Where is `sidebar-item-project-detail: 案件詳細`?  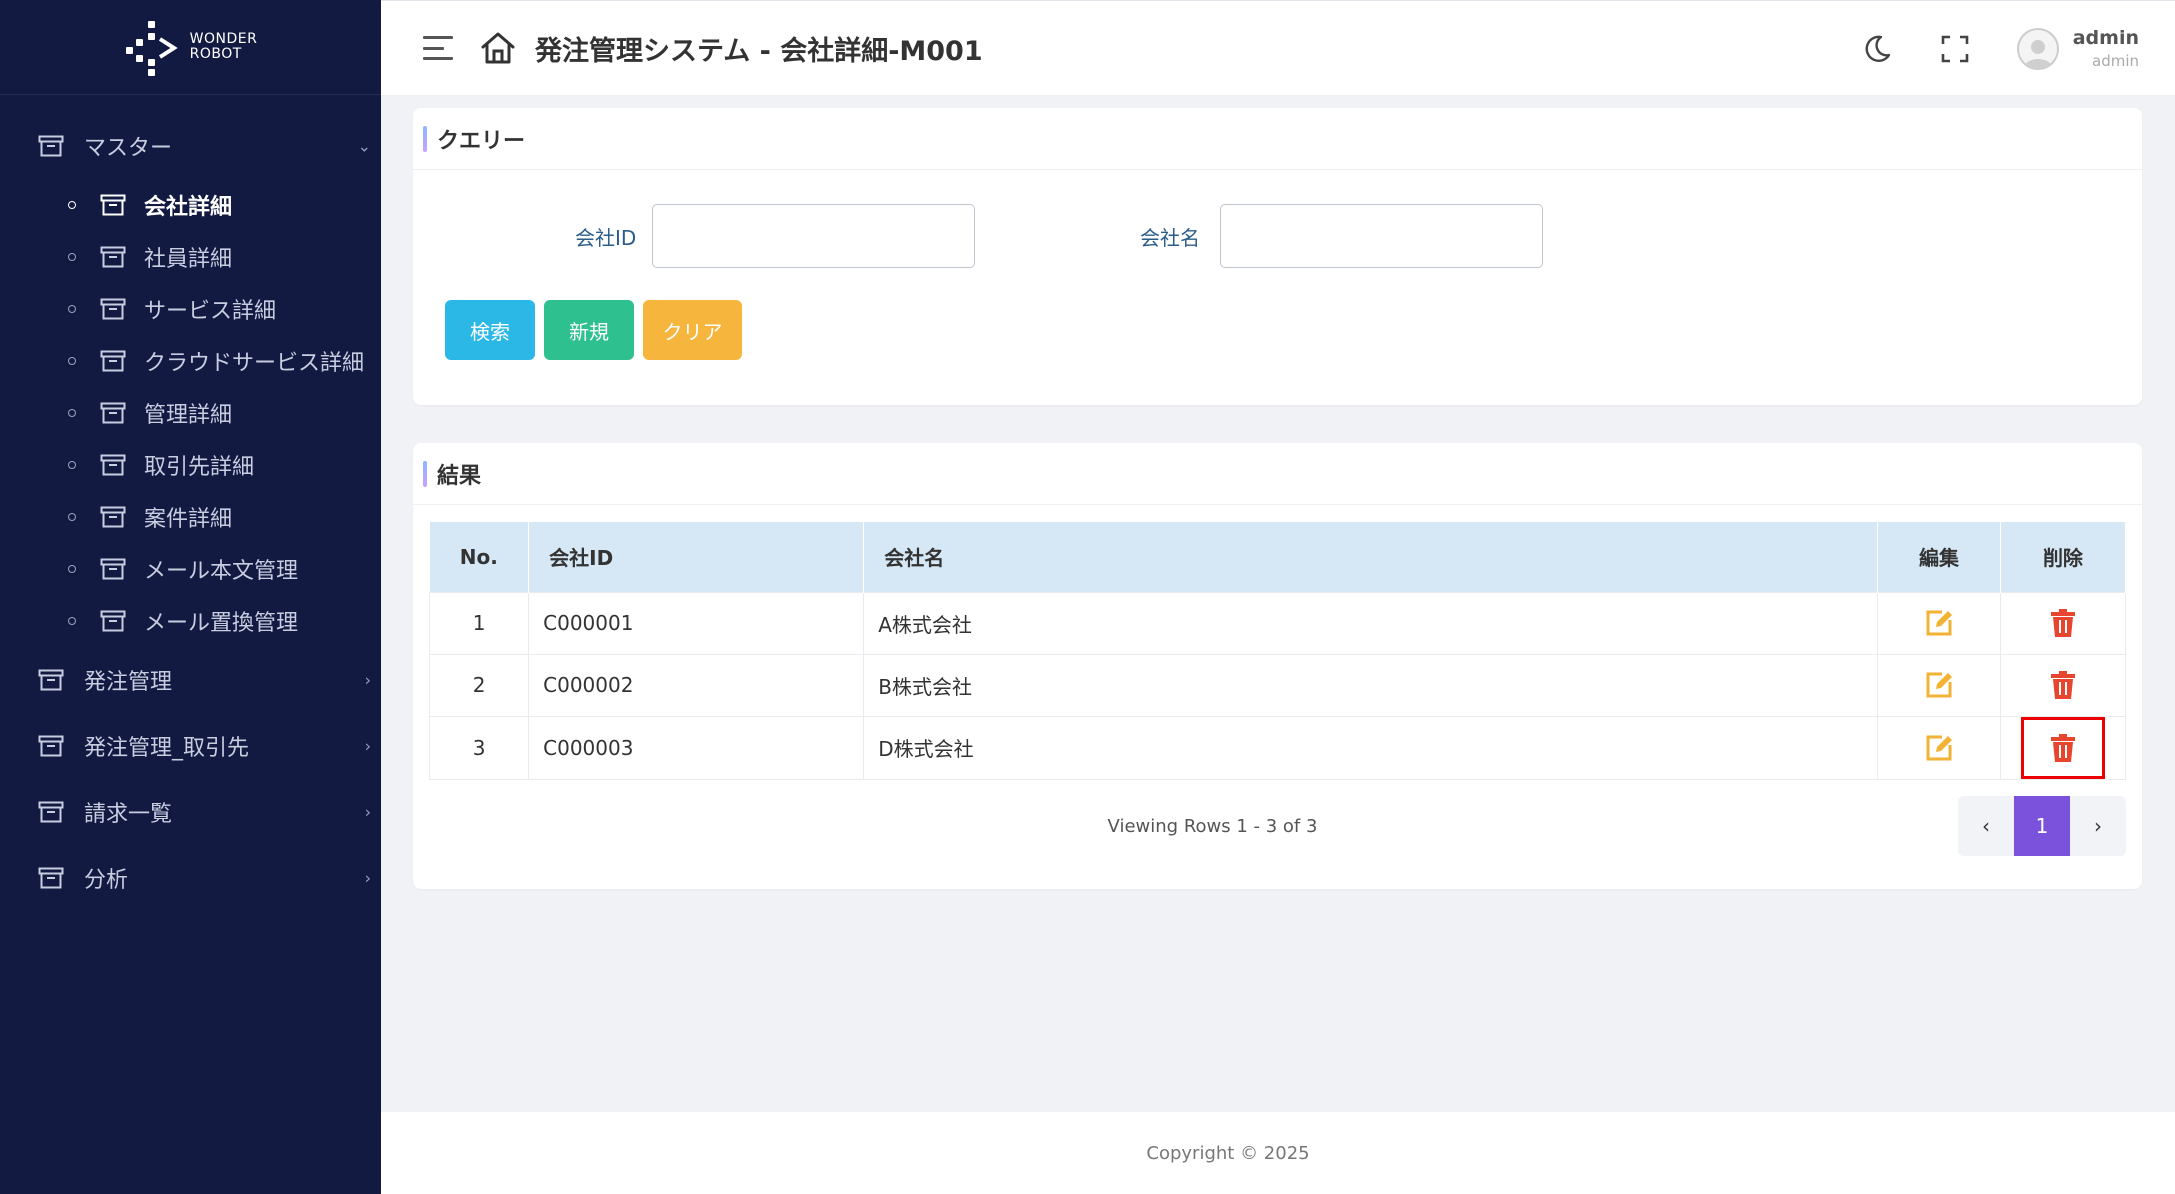 sidebar-item-project-detail: 案件詳細 is located at coordinates (190, 517).